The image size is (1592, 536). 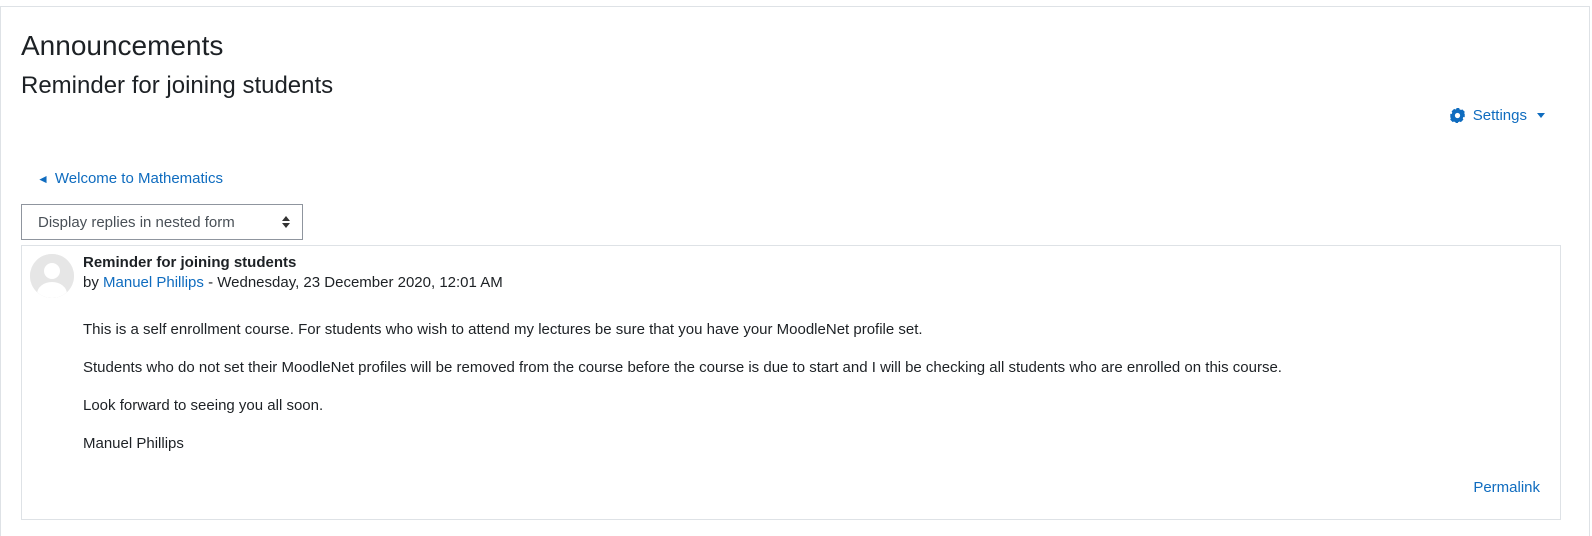 What do you see at coordinates (139, 178) in the screenshot?
I see `previous-discussion-label: Welcome to Mathematics` at bounding box center [139, 178].